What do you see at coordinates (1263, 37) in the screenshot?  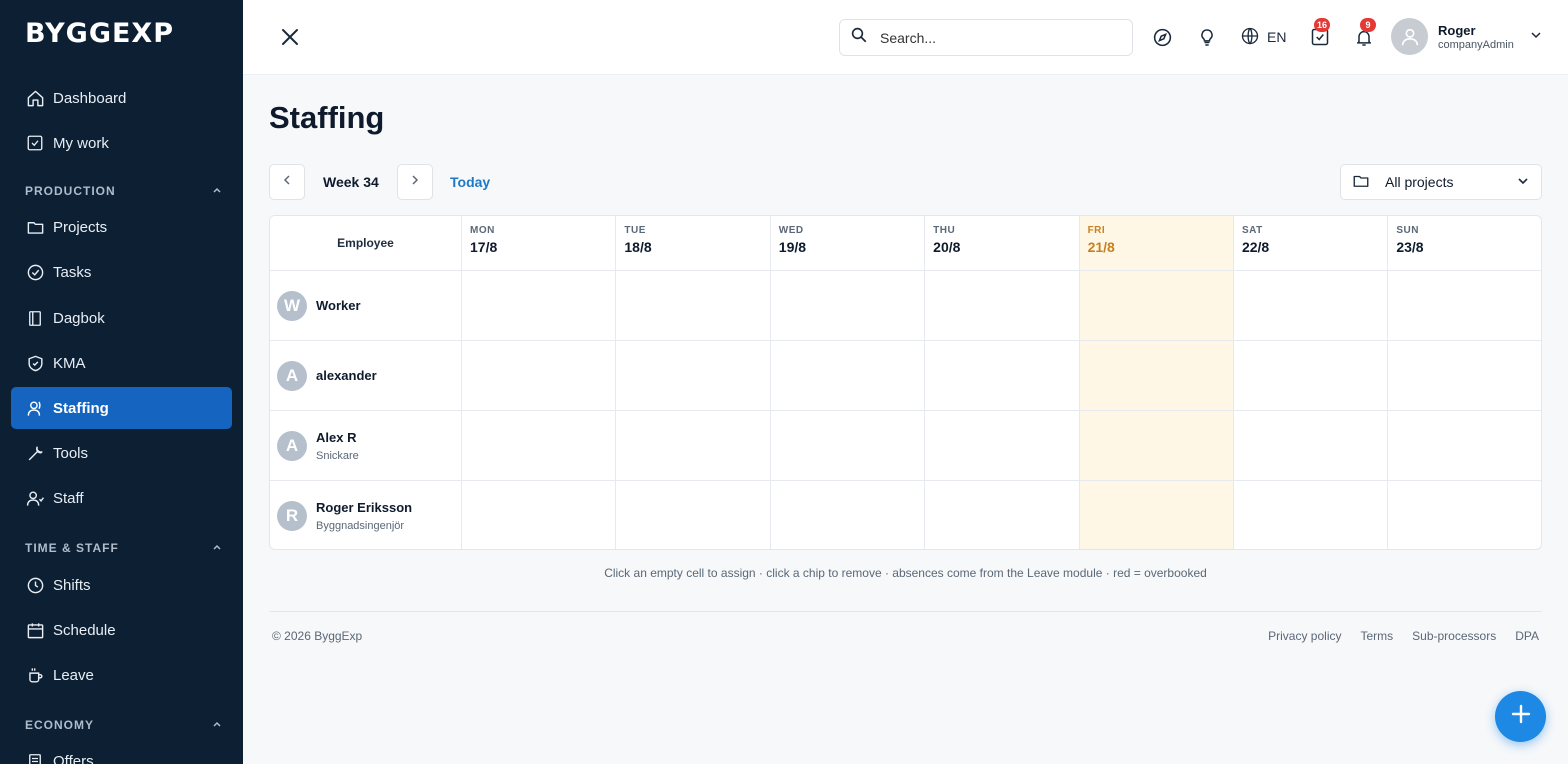 I see `language-switcher: EN` at bounding box center [1263, 37].